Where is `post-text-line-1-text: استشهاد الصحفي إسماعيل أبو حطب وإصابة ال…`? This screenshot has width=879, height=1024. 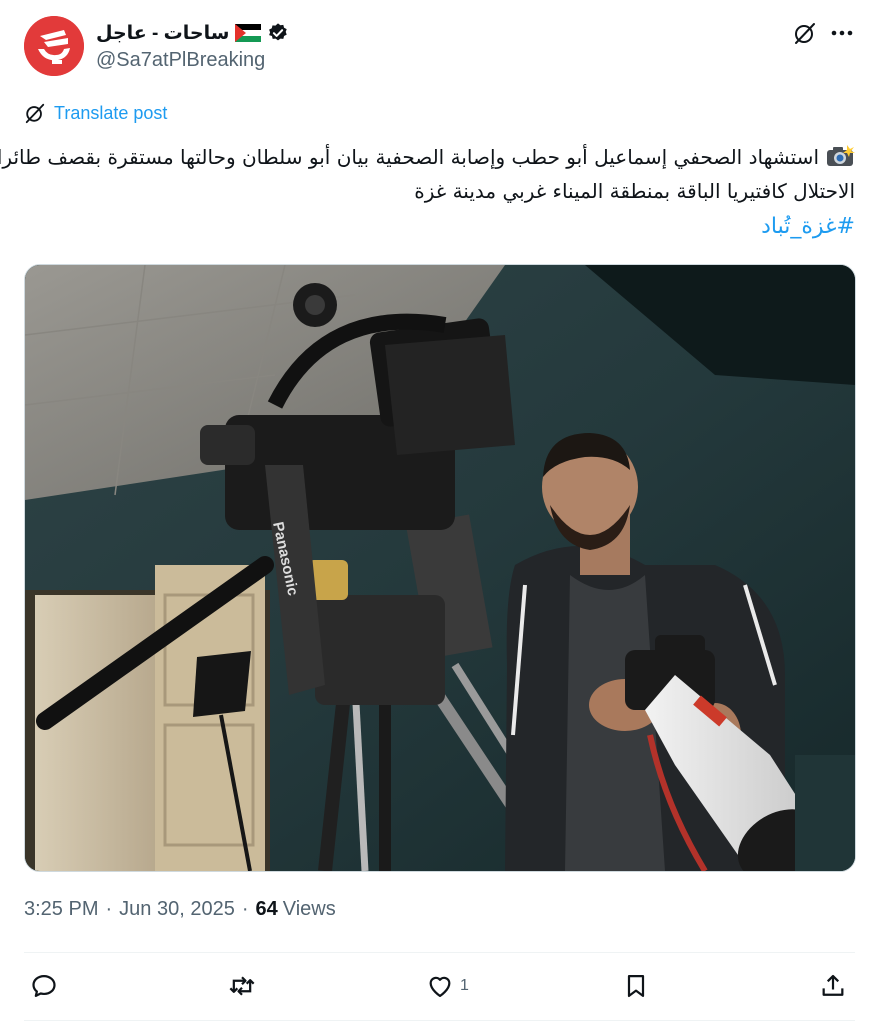 post-text-line-1-text: استشهاد الصحفي إسماعيل أبو حطب وإصابة ال… is located at coordinates (409, 157).